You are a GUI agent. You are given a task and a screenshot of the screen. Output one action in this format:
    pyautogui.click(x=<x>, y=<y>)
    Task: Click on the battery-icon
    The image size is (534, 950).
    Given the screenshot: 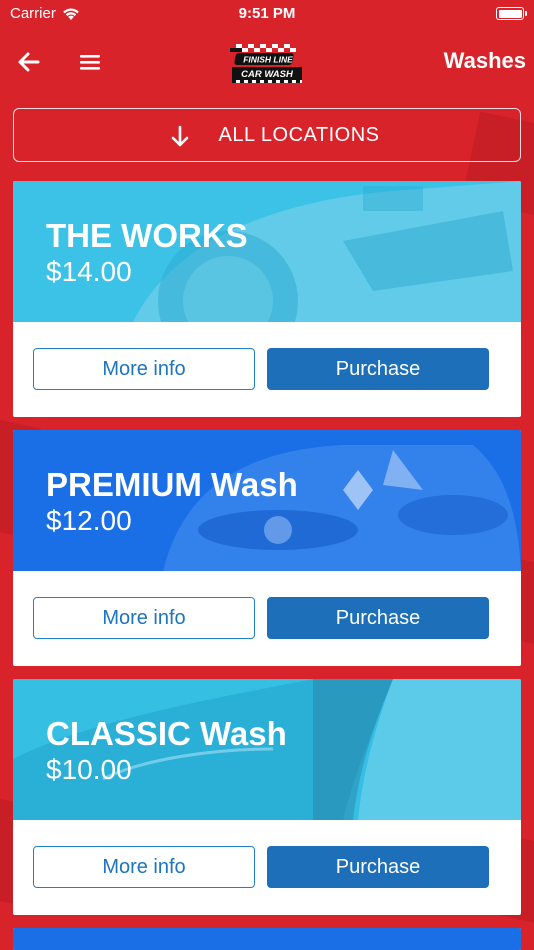 What is the action you would take?
    pyautogui.click(x=511, y=13)
    